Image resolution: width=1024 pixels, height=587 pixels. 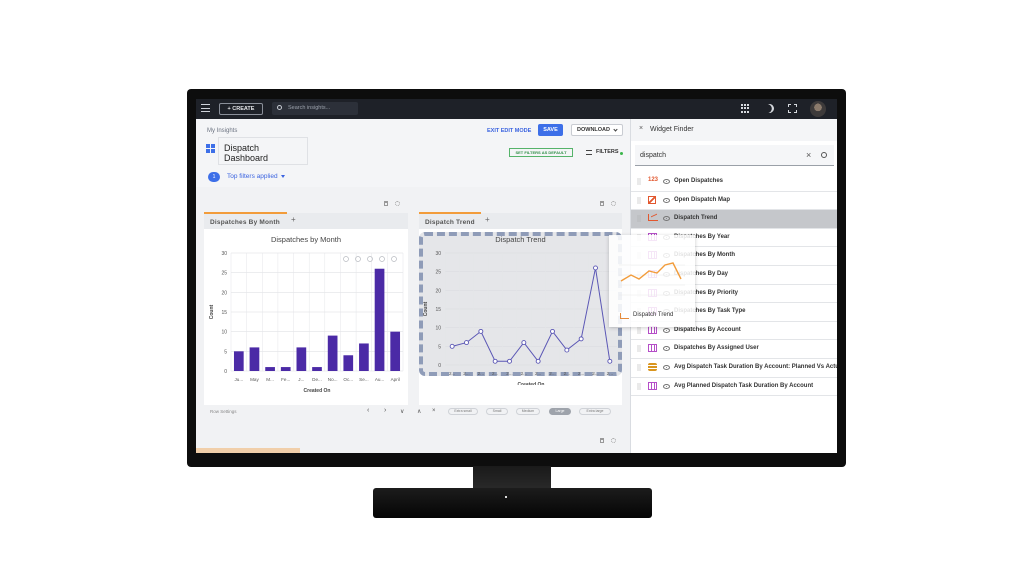 What do you see at coordinates (818, 109) in the screenshot?
I see `user-avatar` at bounding box center [818, 109].